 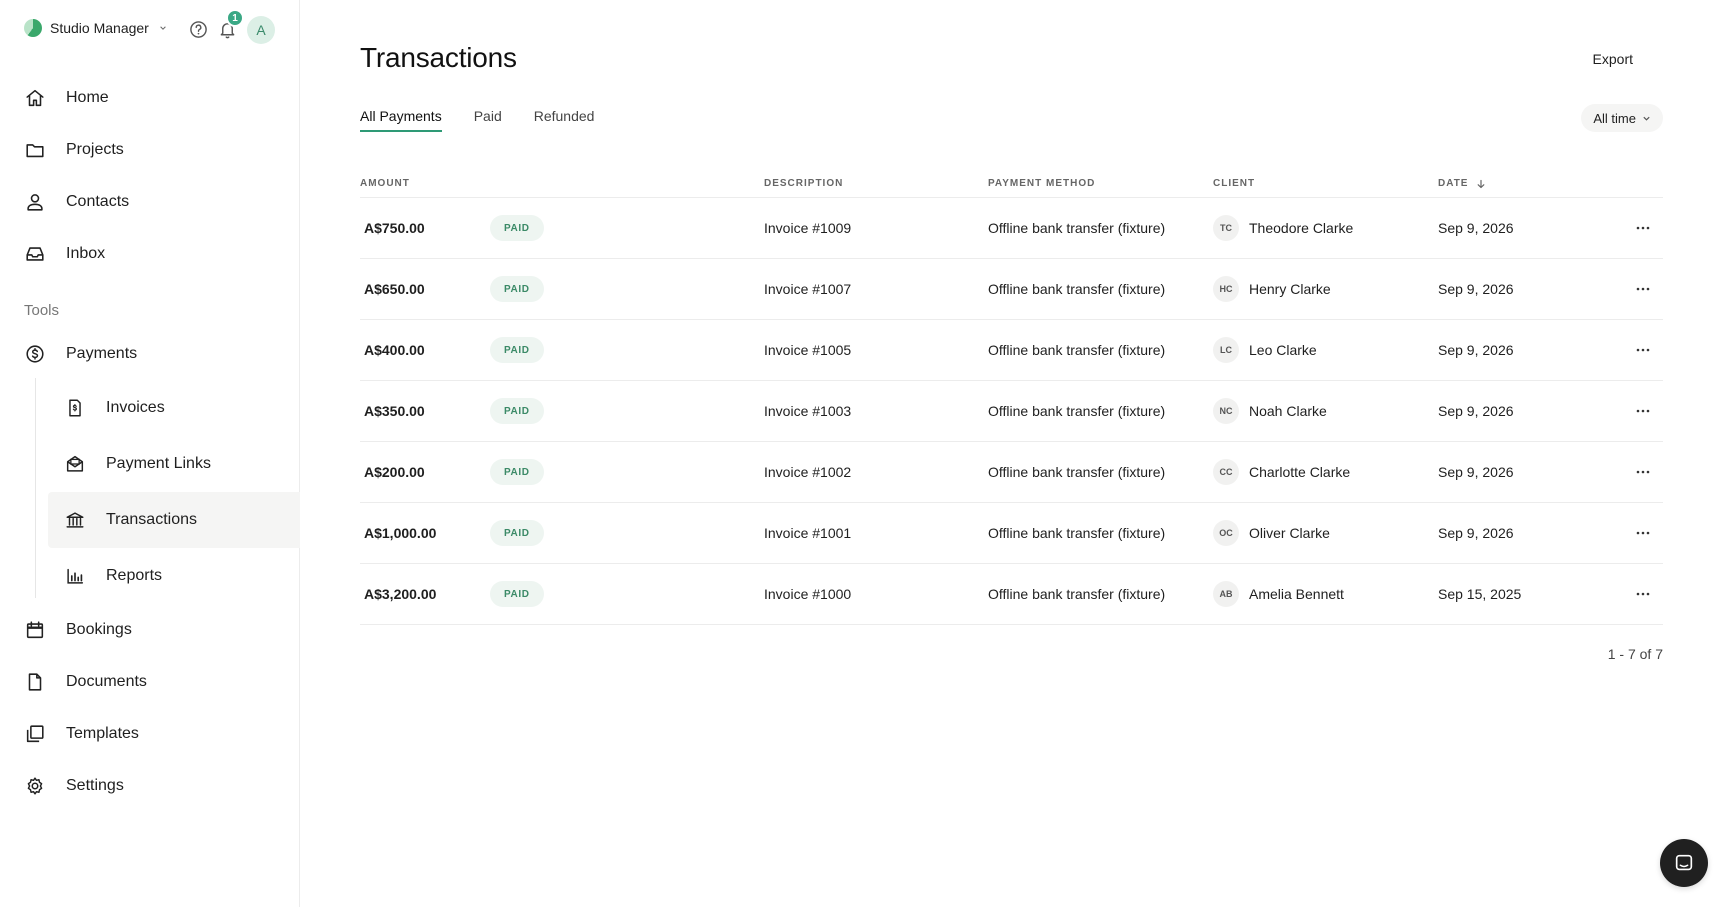 What do you see at coordinates (150, 98) in the screenshot?
I see `nav-item-home: Home` at bounding box center [150, 98].